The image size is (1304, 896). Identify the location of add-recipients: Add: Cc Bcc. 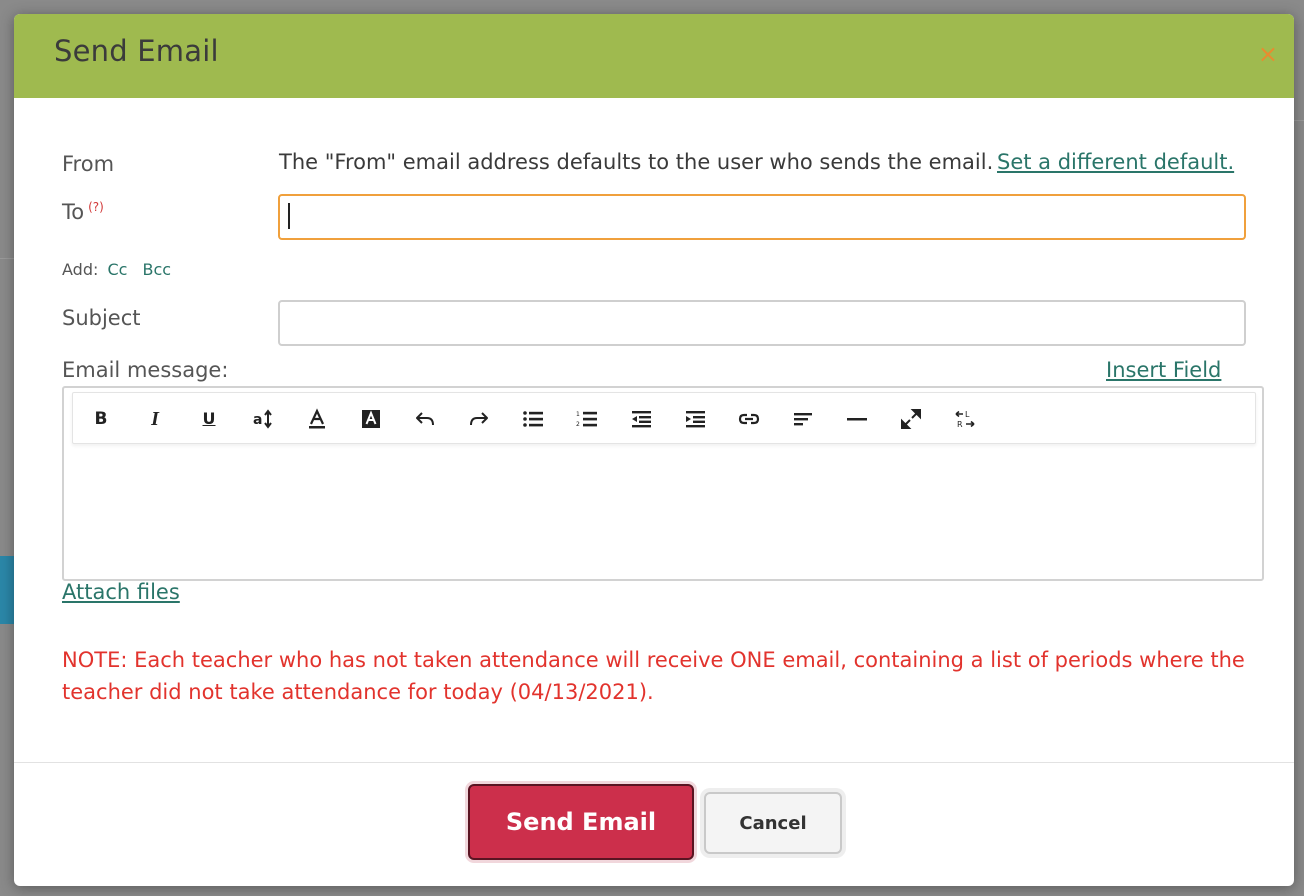
(116, 269).